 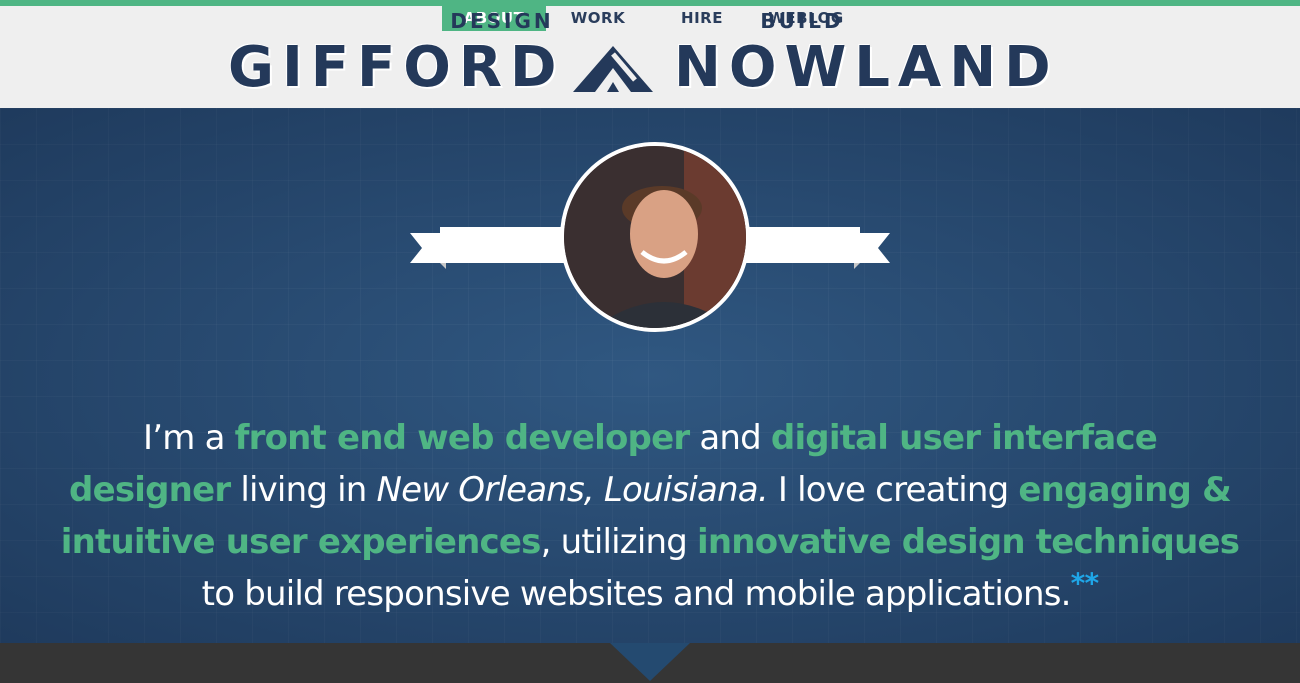 What do you see at coordinates (866, 68) in the screenshot?
I see `logo-text-right: NOWLAND` at bounding box center [866, 68].